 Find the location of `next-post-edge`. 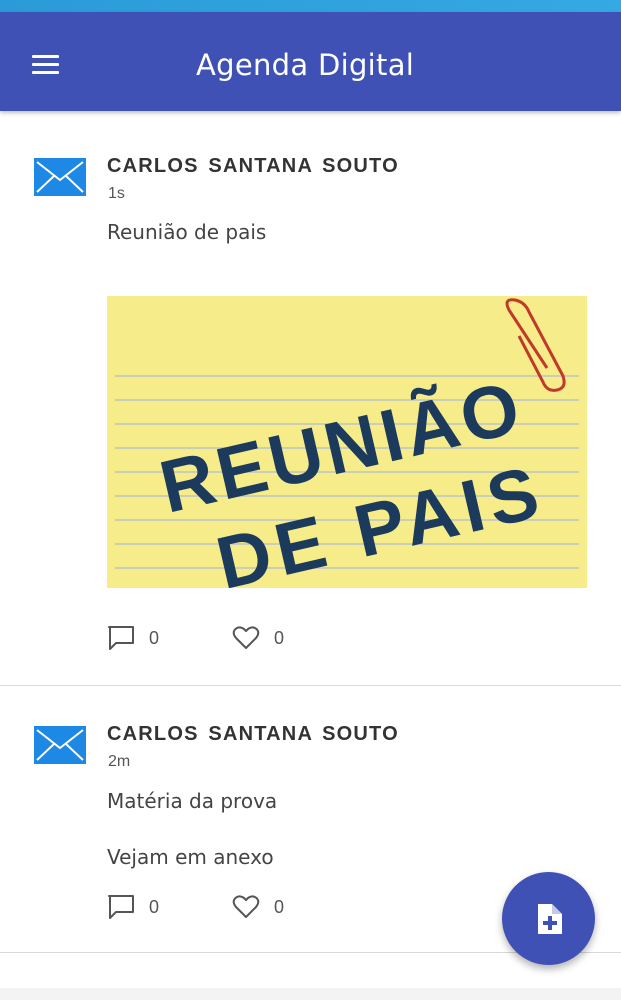

next-post-edge is located at coordinates (310, 994).